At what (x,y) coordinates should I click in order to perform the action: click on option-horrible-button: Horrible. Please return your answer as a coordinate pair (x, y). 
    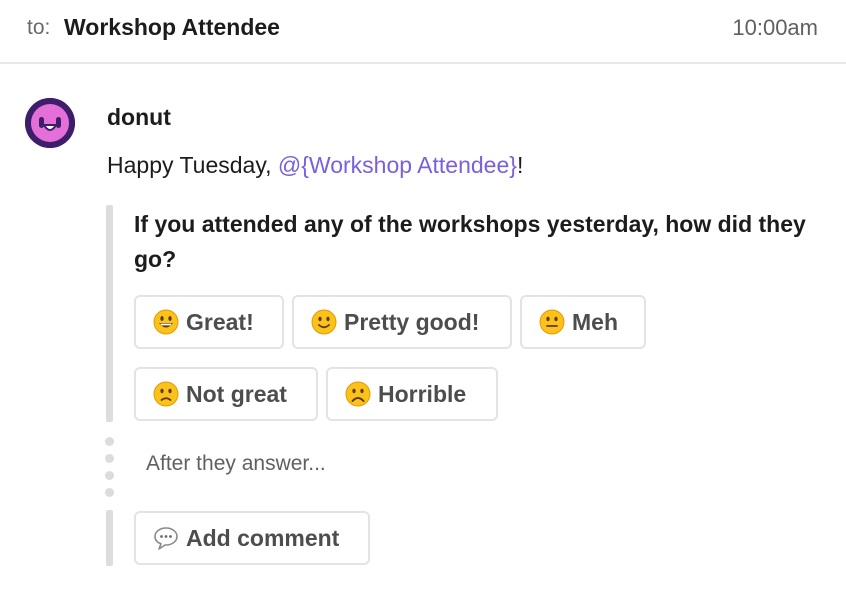
    Looking at the image, I should click on (412, 394).